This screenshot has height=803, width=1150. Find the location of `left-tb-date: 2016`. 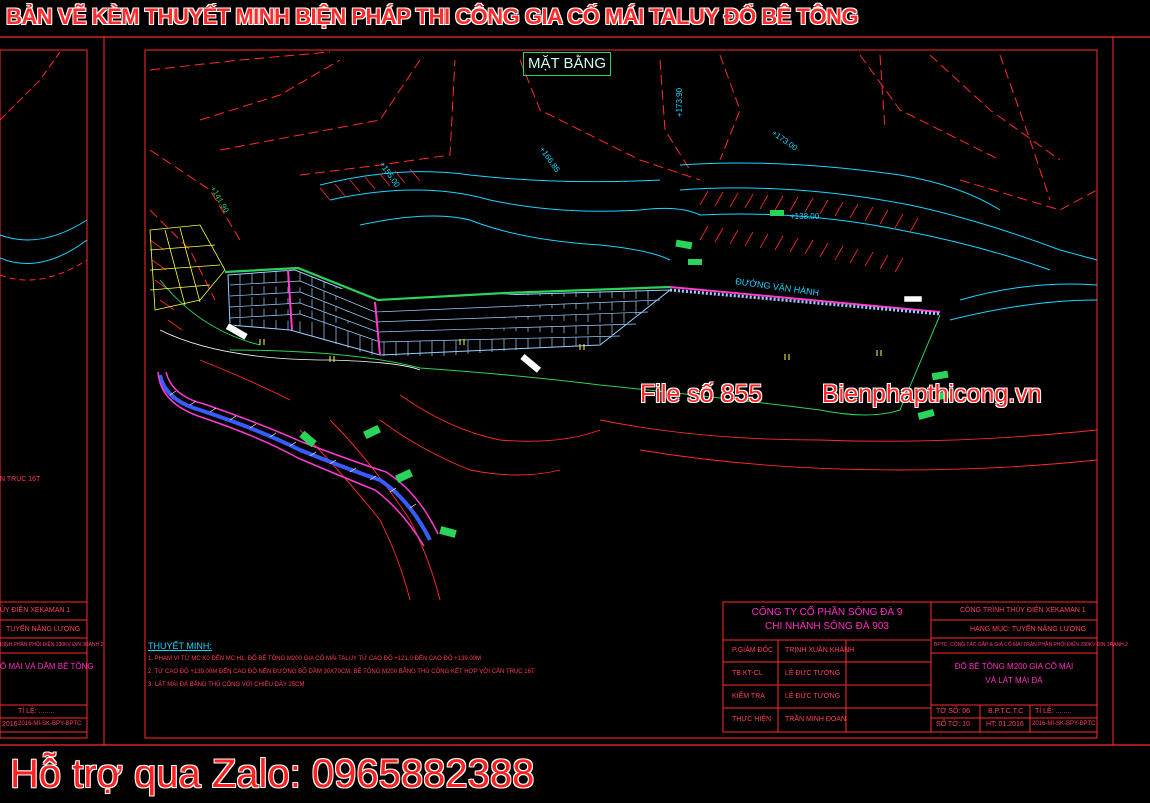

left-tb-date: 2016 is located at coordinates (10, 724).